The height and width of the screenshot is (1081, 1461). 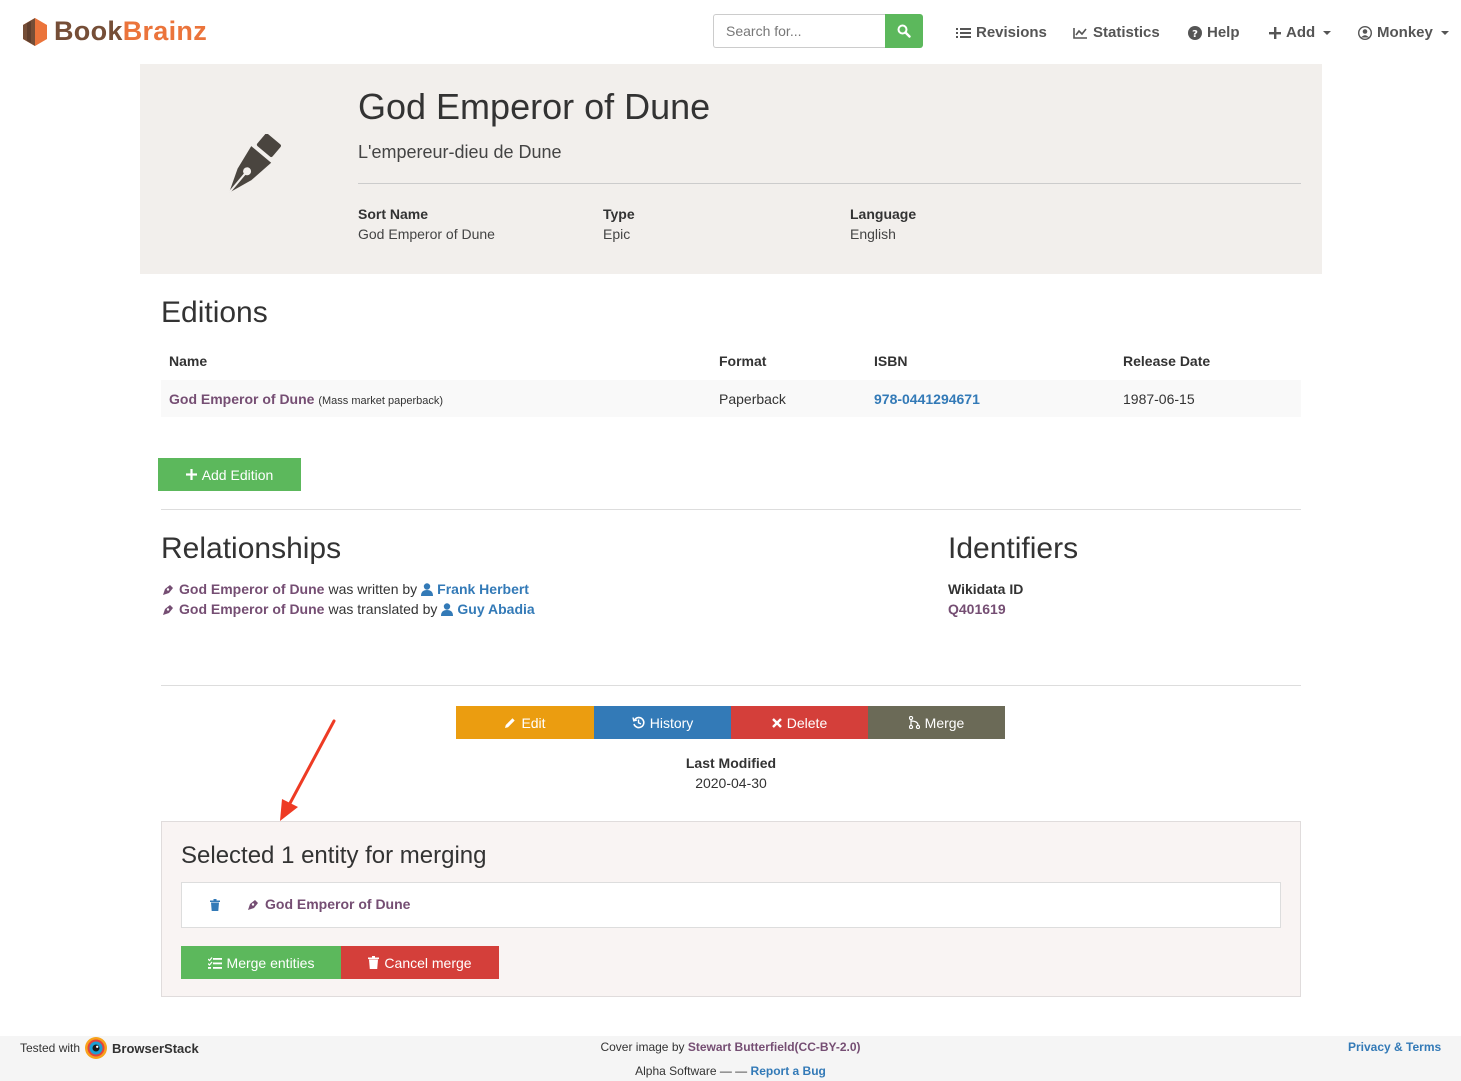 I want to click on wikidata-id-link: Q401619, so click(x=977, y=609).